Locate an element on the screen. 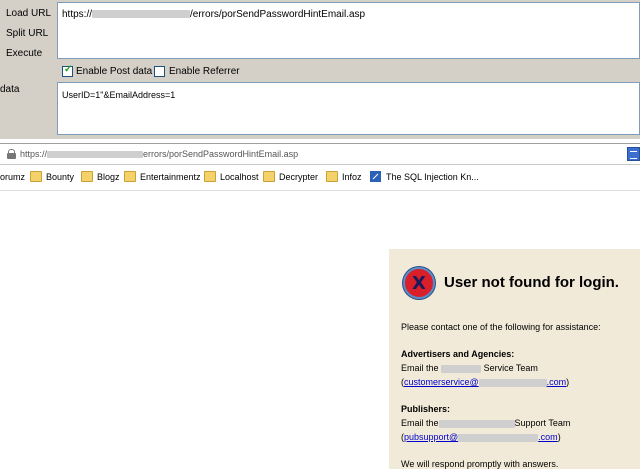 Image resolution: width=640 pixels, height=469 pixels. enable-referrer-label: Enable Referrer is located at coordinates (204, 71).